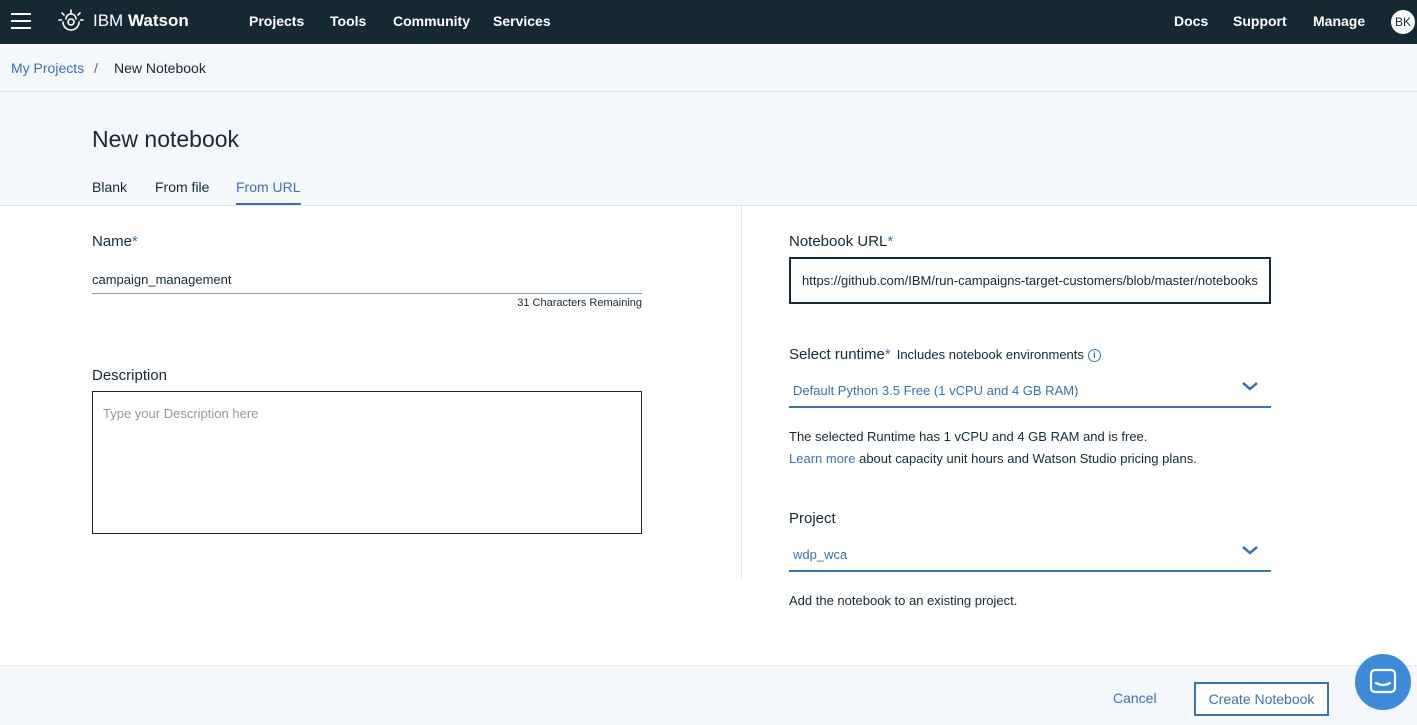  Describe the element at coordinates (903, 600) in the screenshot. I see `project-help: Add the notebook to an existing project.` at that location.